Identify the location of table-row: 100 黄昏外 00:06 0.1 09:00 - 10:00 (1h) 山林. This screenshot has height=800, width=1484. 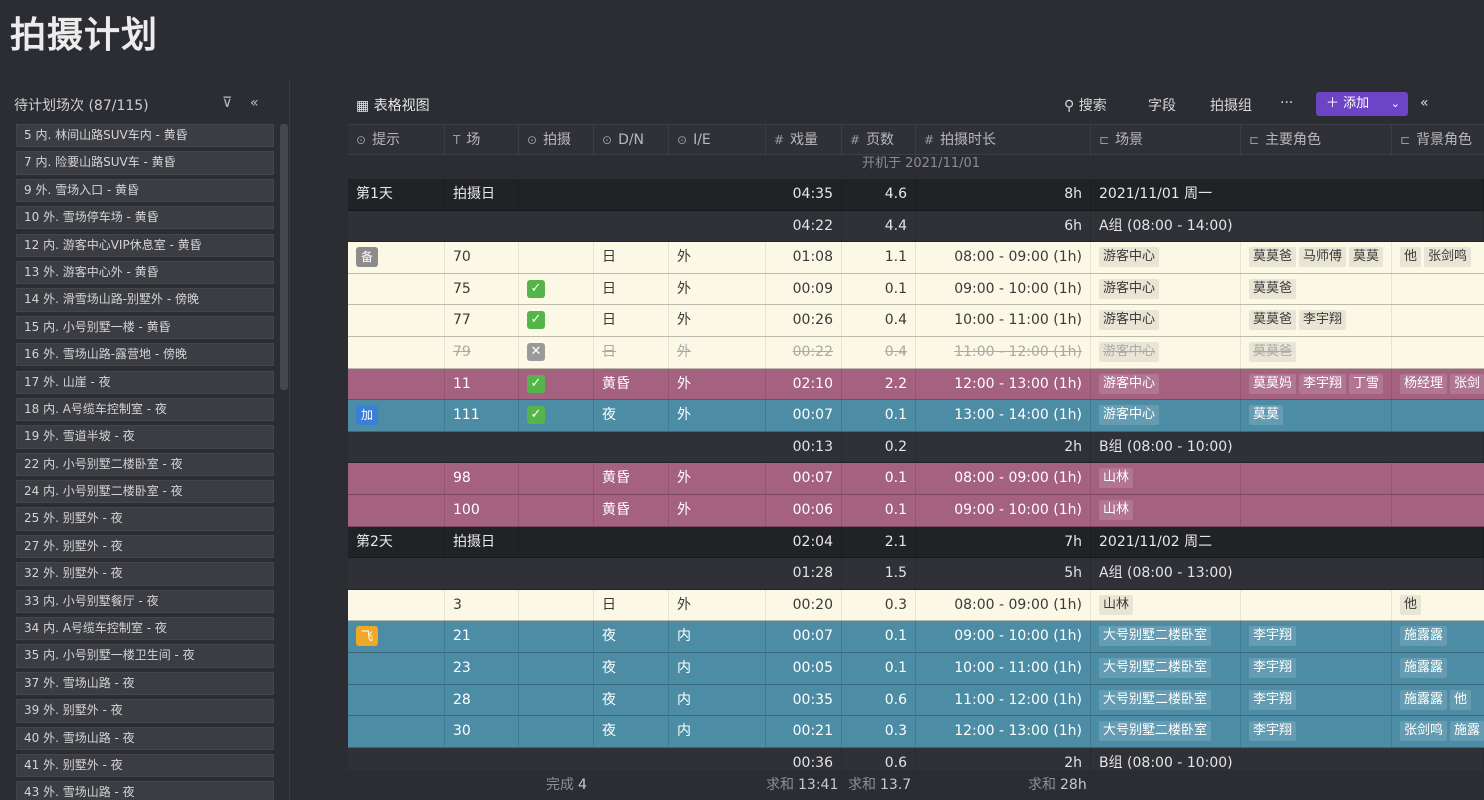
(916, 510).